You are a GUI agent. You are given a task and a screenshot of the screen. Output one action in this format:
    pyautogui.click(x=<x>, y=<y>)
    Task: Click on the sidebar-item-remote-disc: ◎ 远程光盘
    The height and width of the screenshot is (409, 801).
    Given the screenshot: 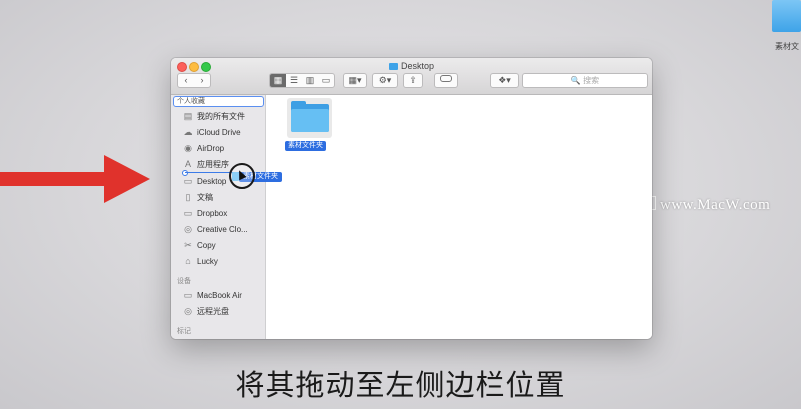 What is the action you would take?
    pyautogui.click(x=206, y=311)
    